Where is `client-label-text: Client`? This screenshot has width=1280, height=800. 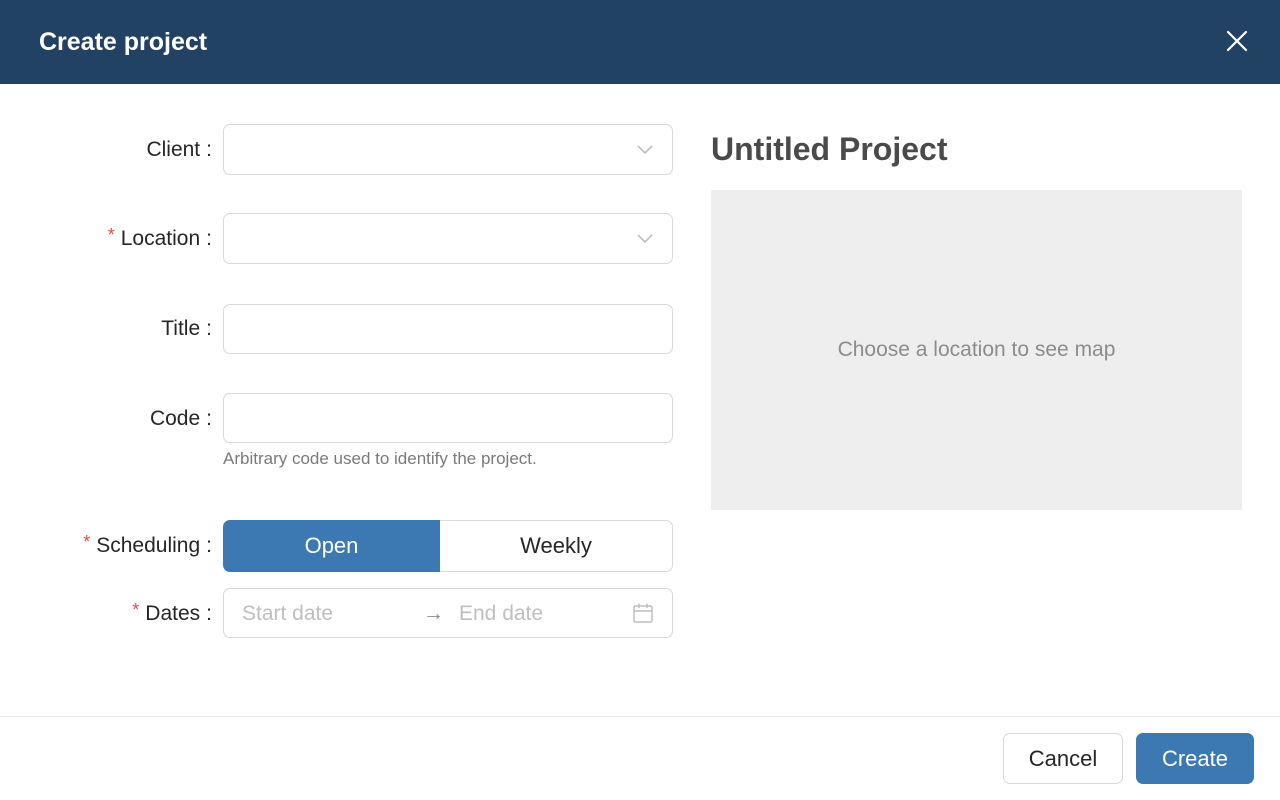
client-label-text: Client is located at coordinates (173, 149).